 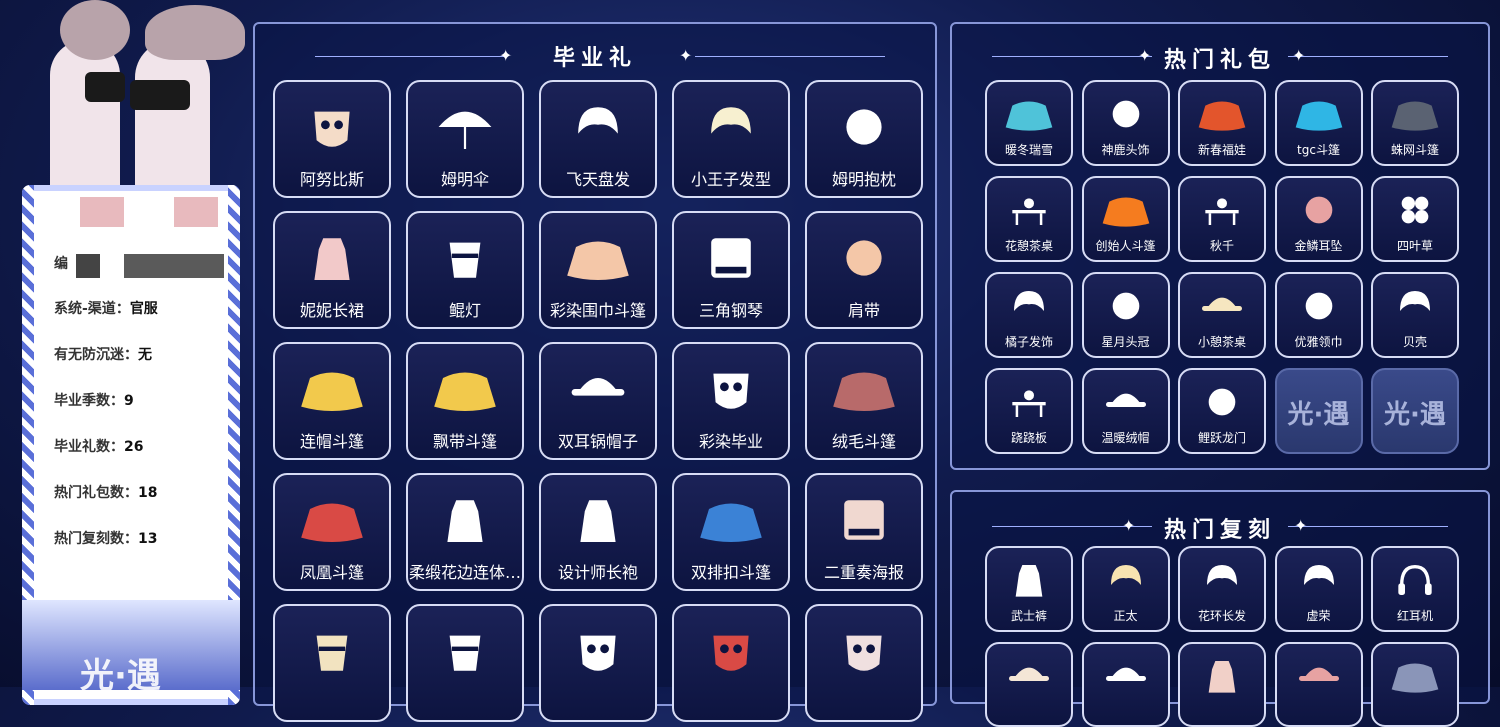 I want to click on info-hot-pack-count: 热门礼包数：18, so click(x=106, y=493).